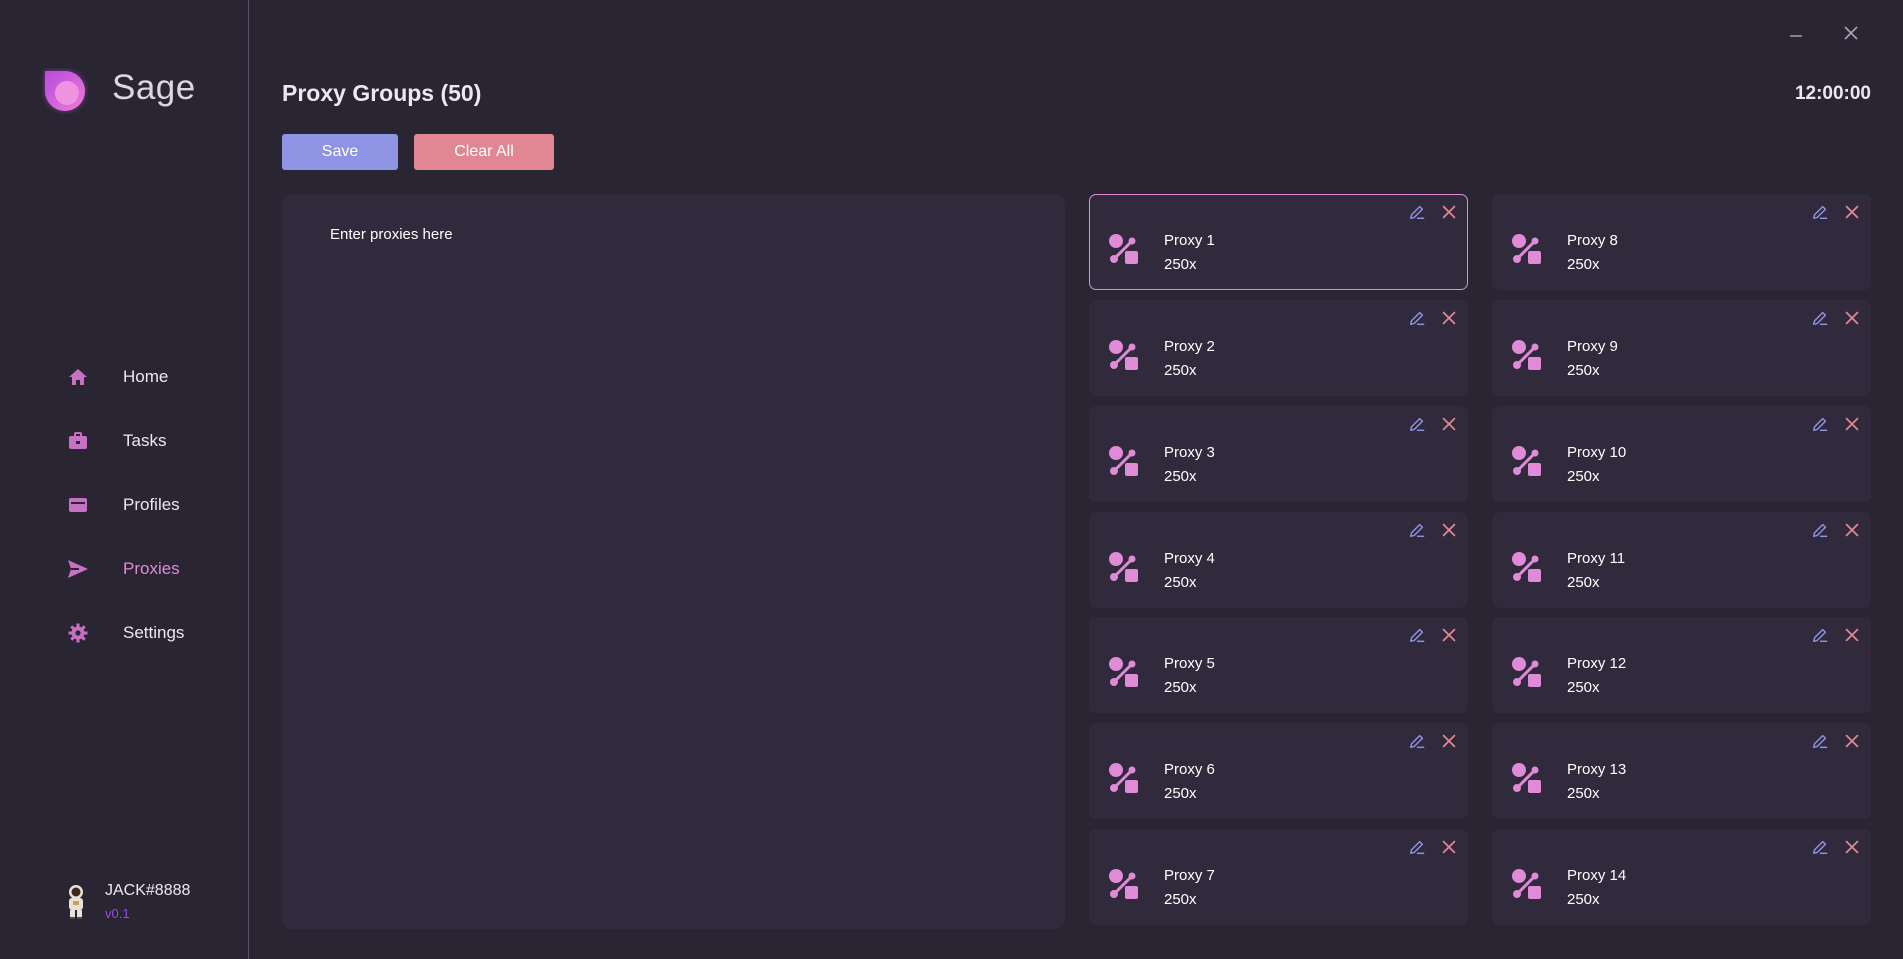  Describe the element at coordinates (1681, 665) in the screenshot. I see `proxy-group-card: Proxy 12 250x` at that location.